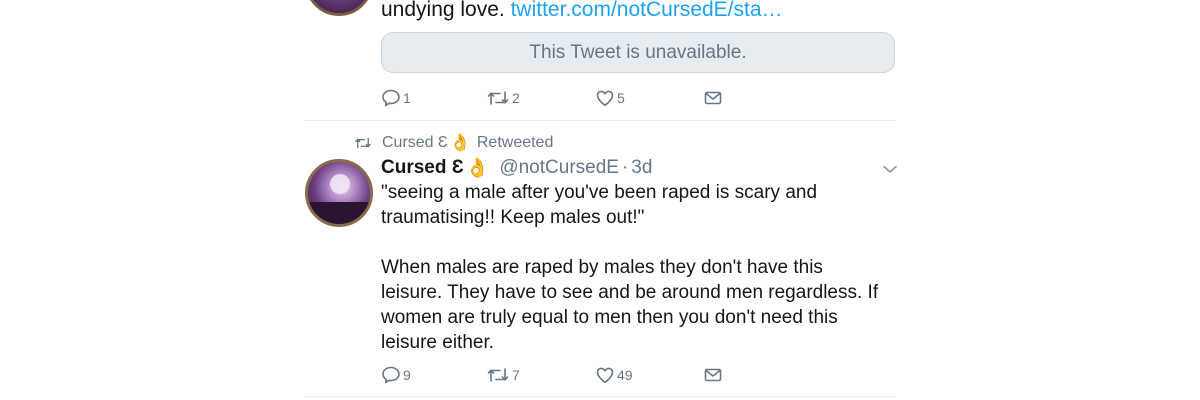  Describe the element at coordinates (890, 169) in the screenshot. I see `chevron-down-icon` at that location.